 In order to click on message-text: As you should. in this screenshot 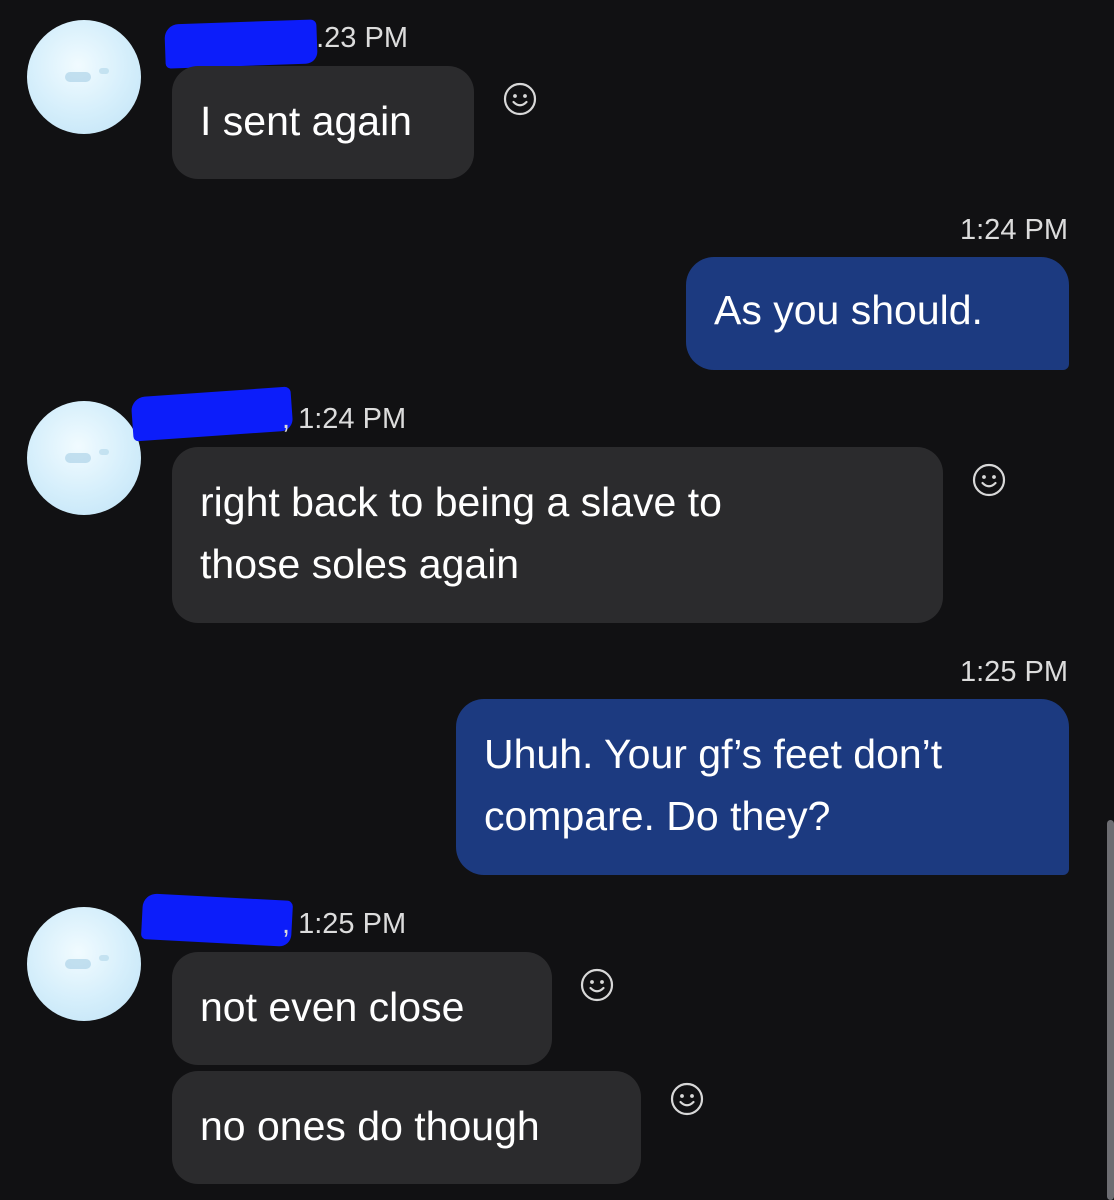, I will do `click(848, 310)`.